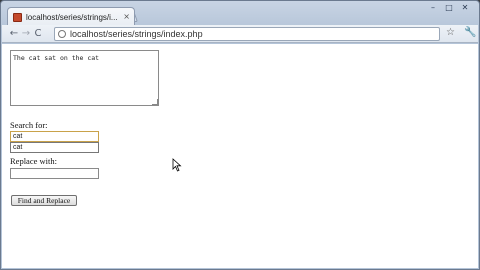 The image size is (480, 270). What do you see at coordinates (126, 17) in the screenshot?
I see `tab-close-icon: ×` at bounding box center [126, 17].